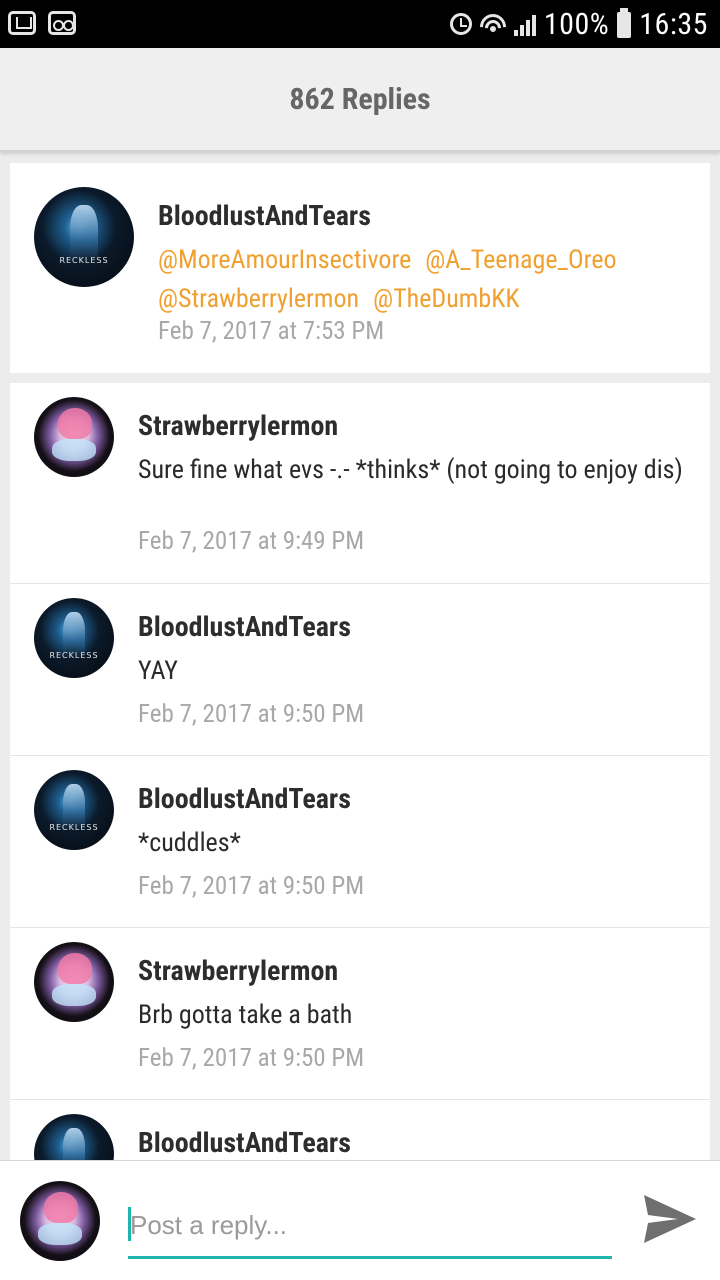 The image size is (720, 1280). Describe the element at coordinates (524, 24) in the screenshot. I see `signal-icon` at that location.